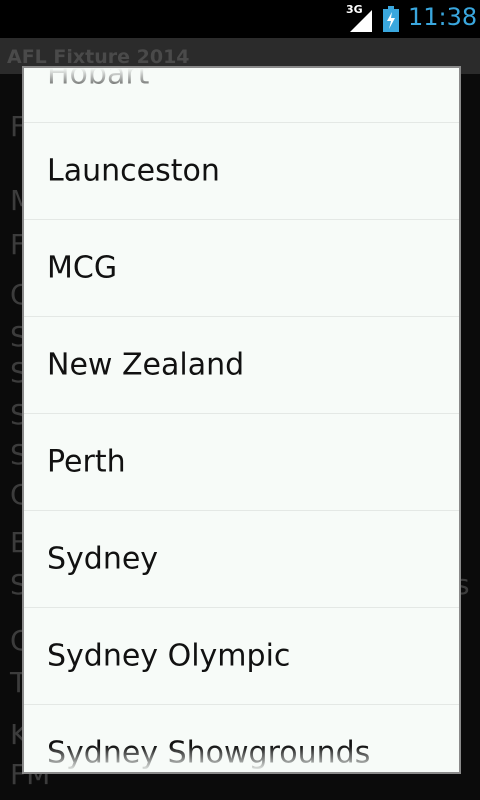 This screenshot has width=480, height=800. What do you see at coordinates (82, 268) in the screenshot?
I see `list-item-label: MCG` at bounding box center [82, 268].